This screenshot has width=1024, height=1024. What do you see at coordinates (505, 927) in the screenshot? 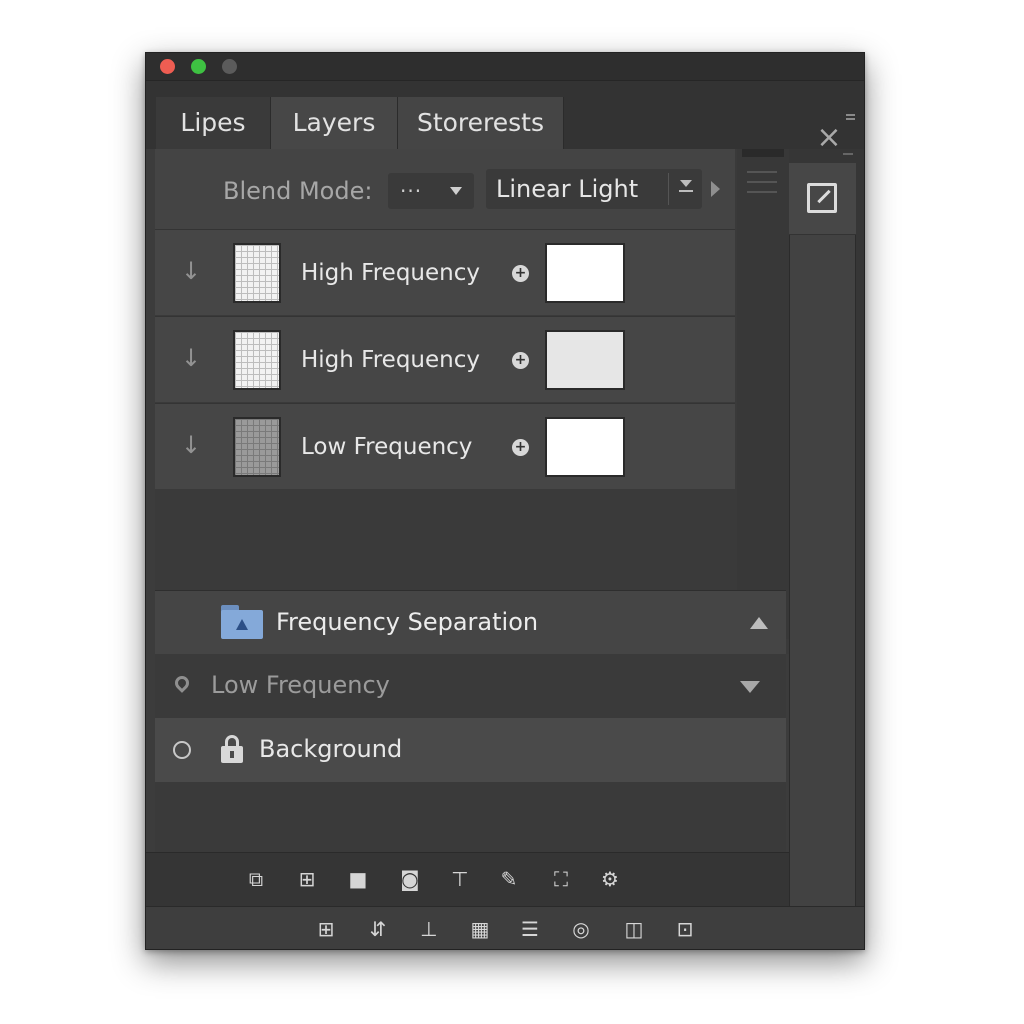
I see `panel-footer-toolbar: ⊞ ⇵ ⊥ ▦ ☰ ◎ ◫ ⊡` at bounding box center [505, 927].